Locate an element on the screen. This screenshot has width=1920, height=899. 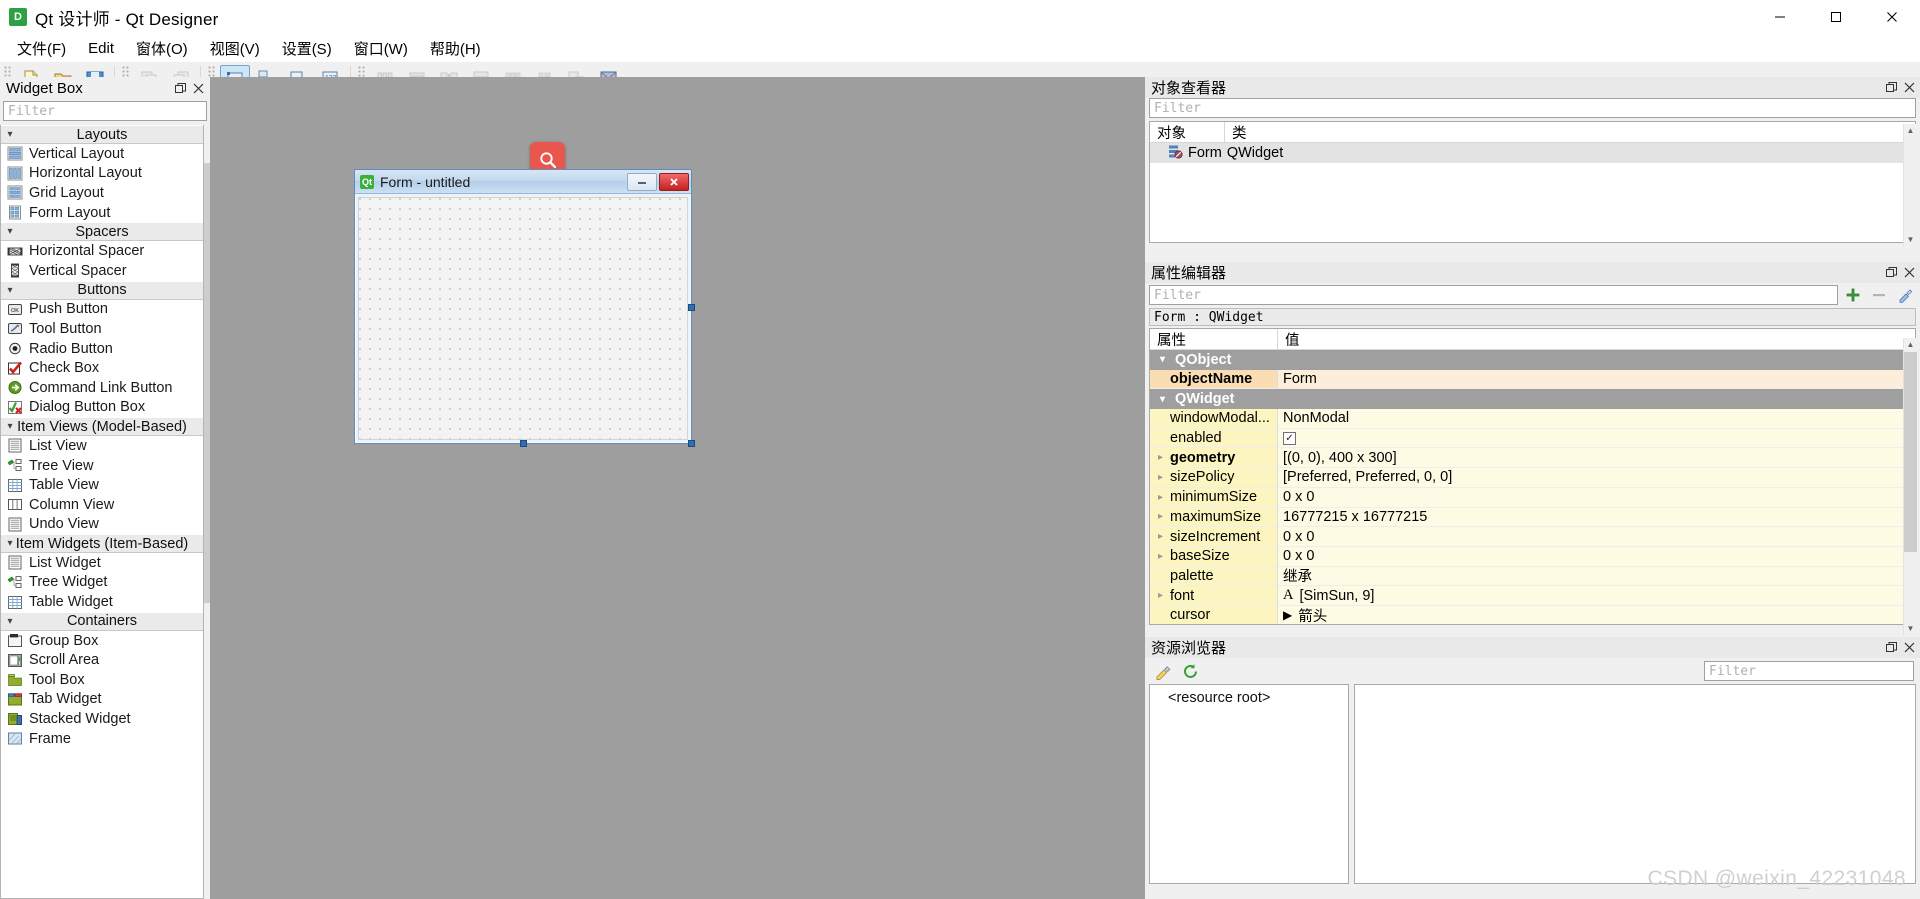
object-inspector-column-object: 对象 is located at coordinates (1187, 132).